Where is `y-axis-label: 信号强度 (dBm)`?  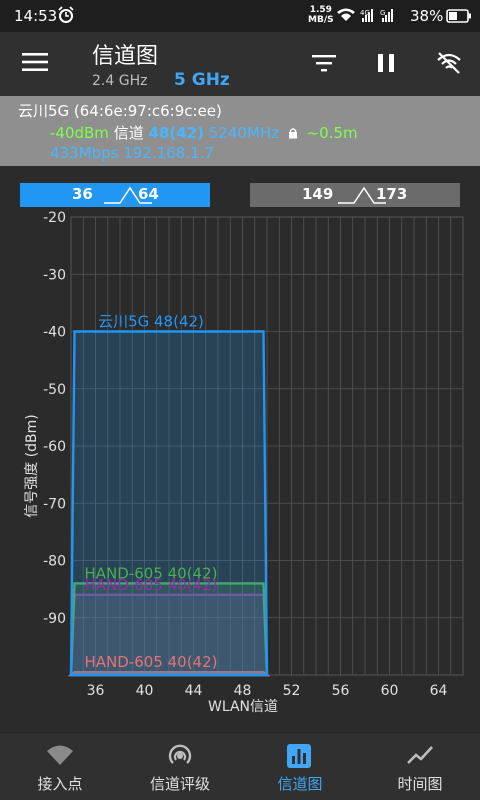 y-axis-label: 信号强度 (dBm) is located at coordinates (32, 466).